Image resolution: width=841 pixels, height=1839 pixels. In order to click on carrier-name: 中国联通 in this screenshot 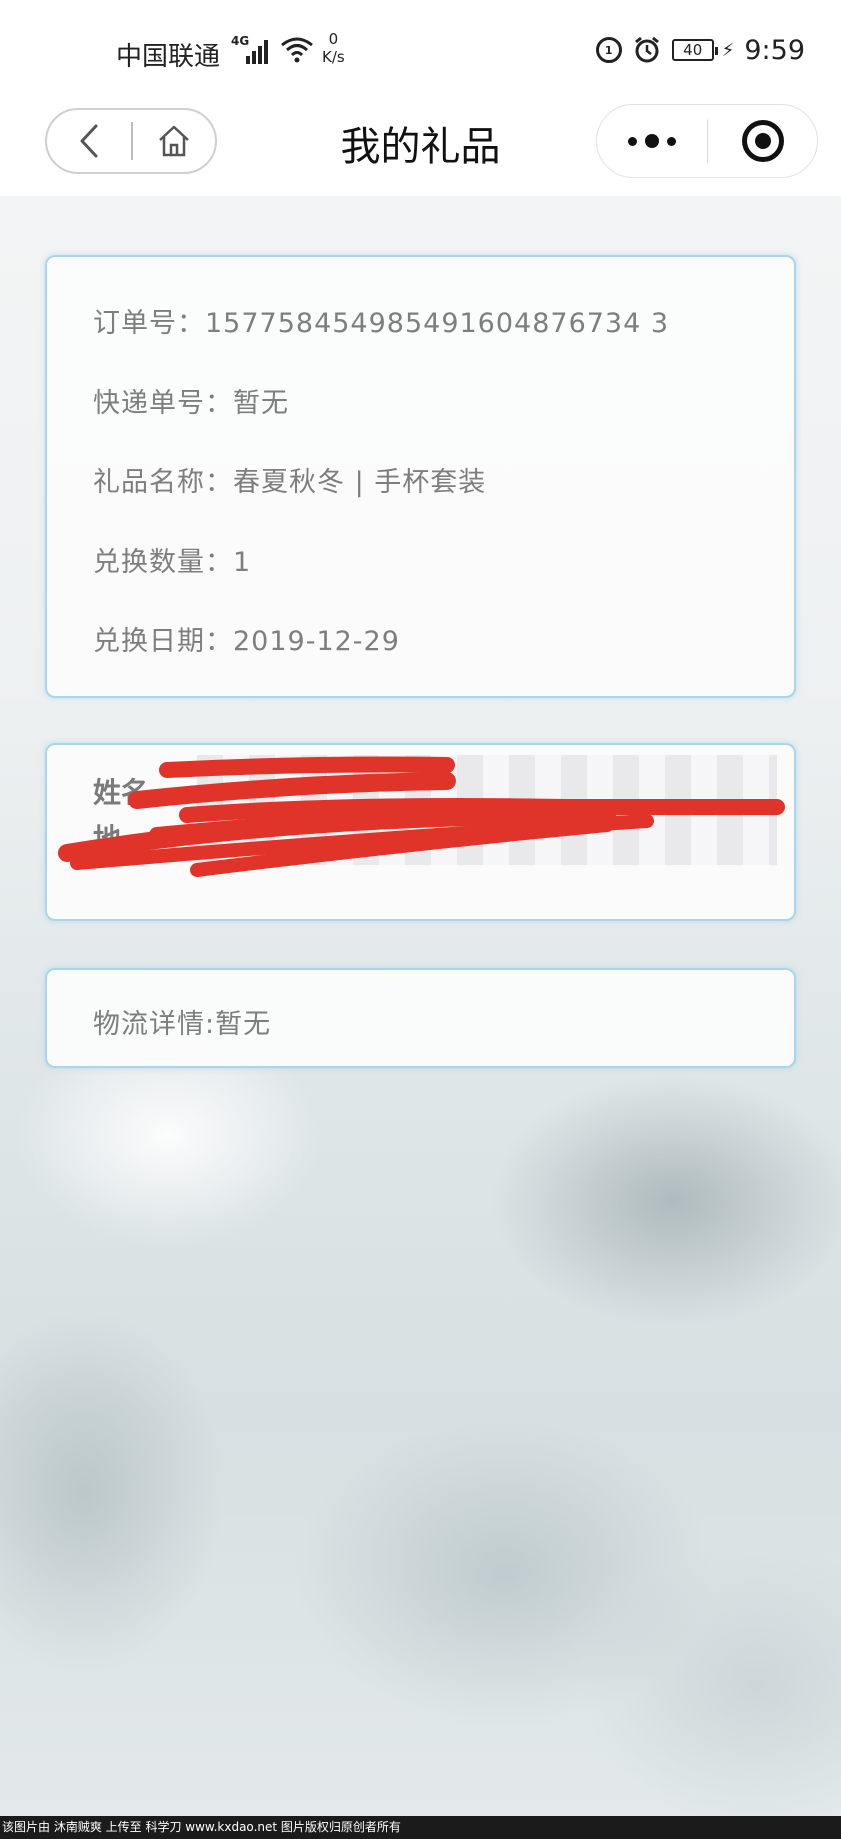, I will do `click(168, 57)`.